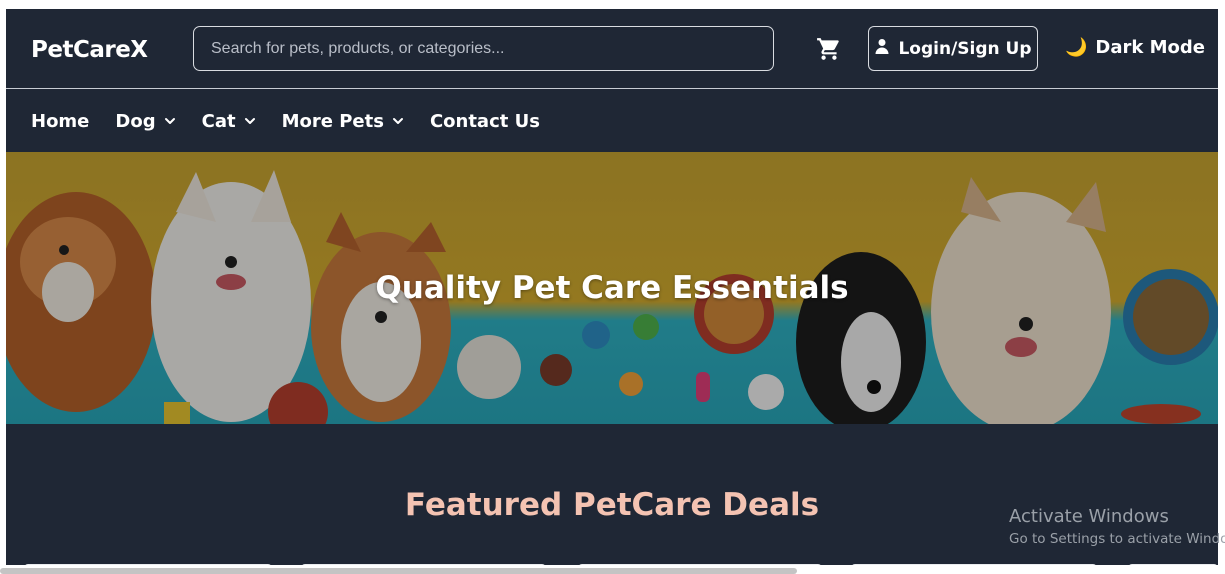  Describe the element at coordinates (1089, 516) in the screenshot. I see `watermark-title: Activate Windows` at that location.